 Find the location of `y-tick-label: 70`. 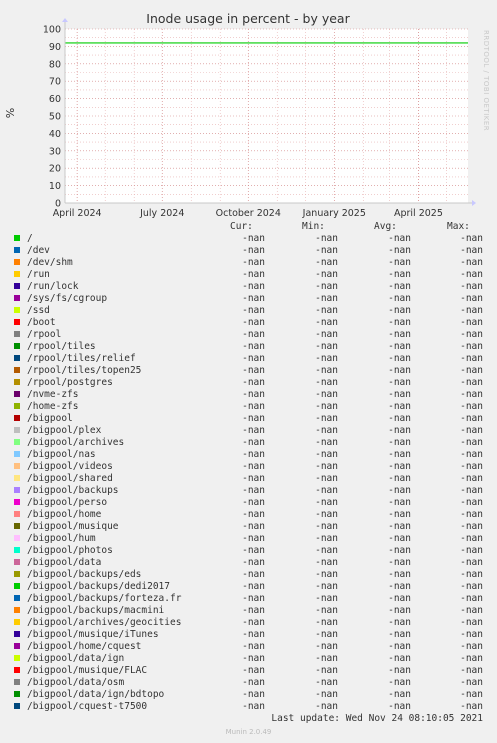

y-tick-label: 70 is located at coordinates (55, 82).